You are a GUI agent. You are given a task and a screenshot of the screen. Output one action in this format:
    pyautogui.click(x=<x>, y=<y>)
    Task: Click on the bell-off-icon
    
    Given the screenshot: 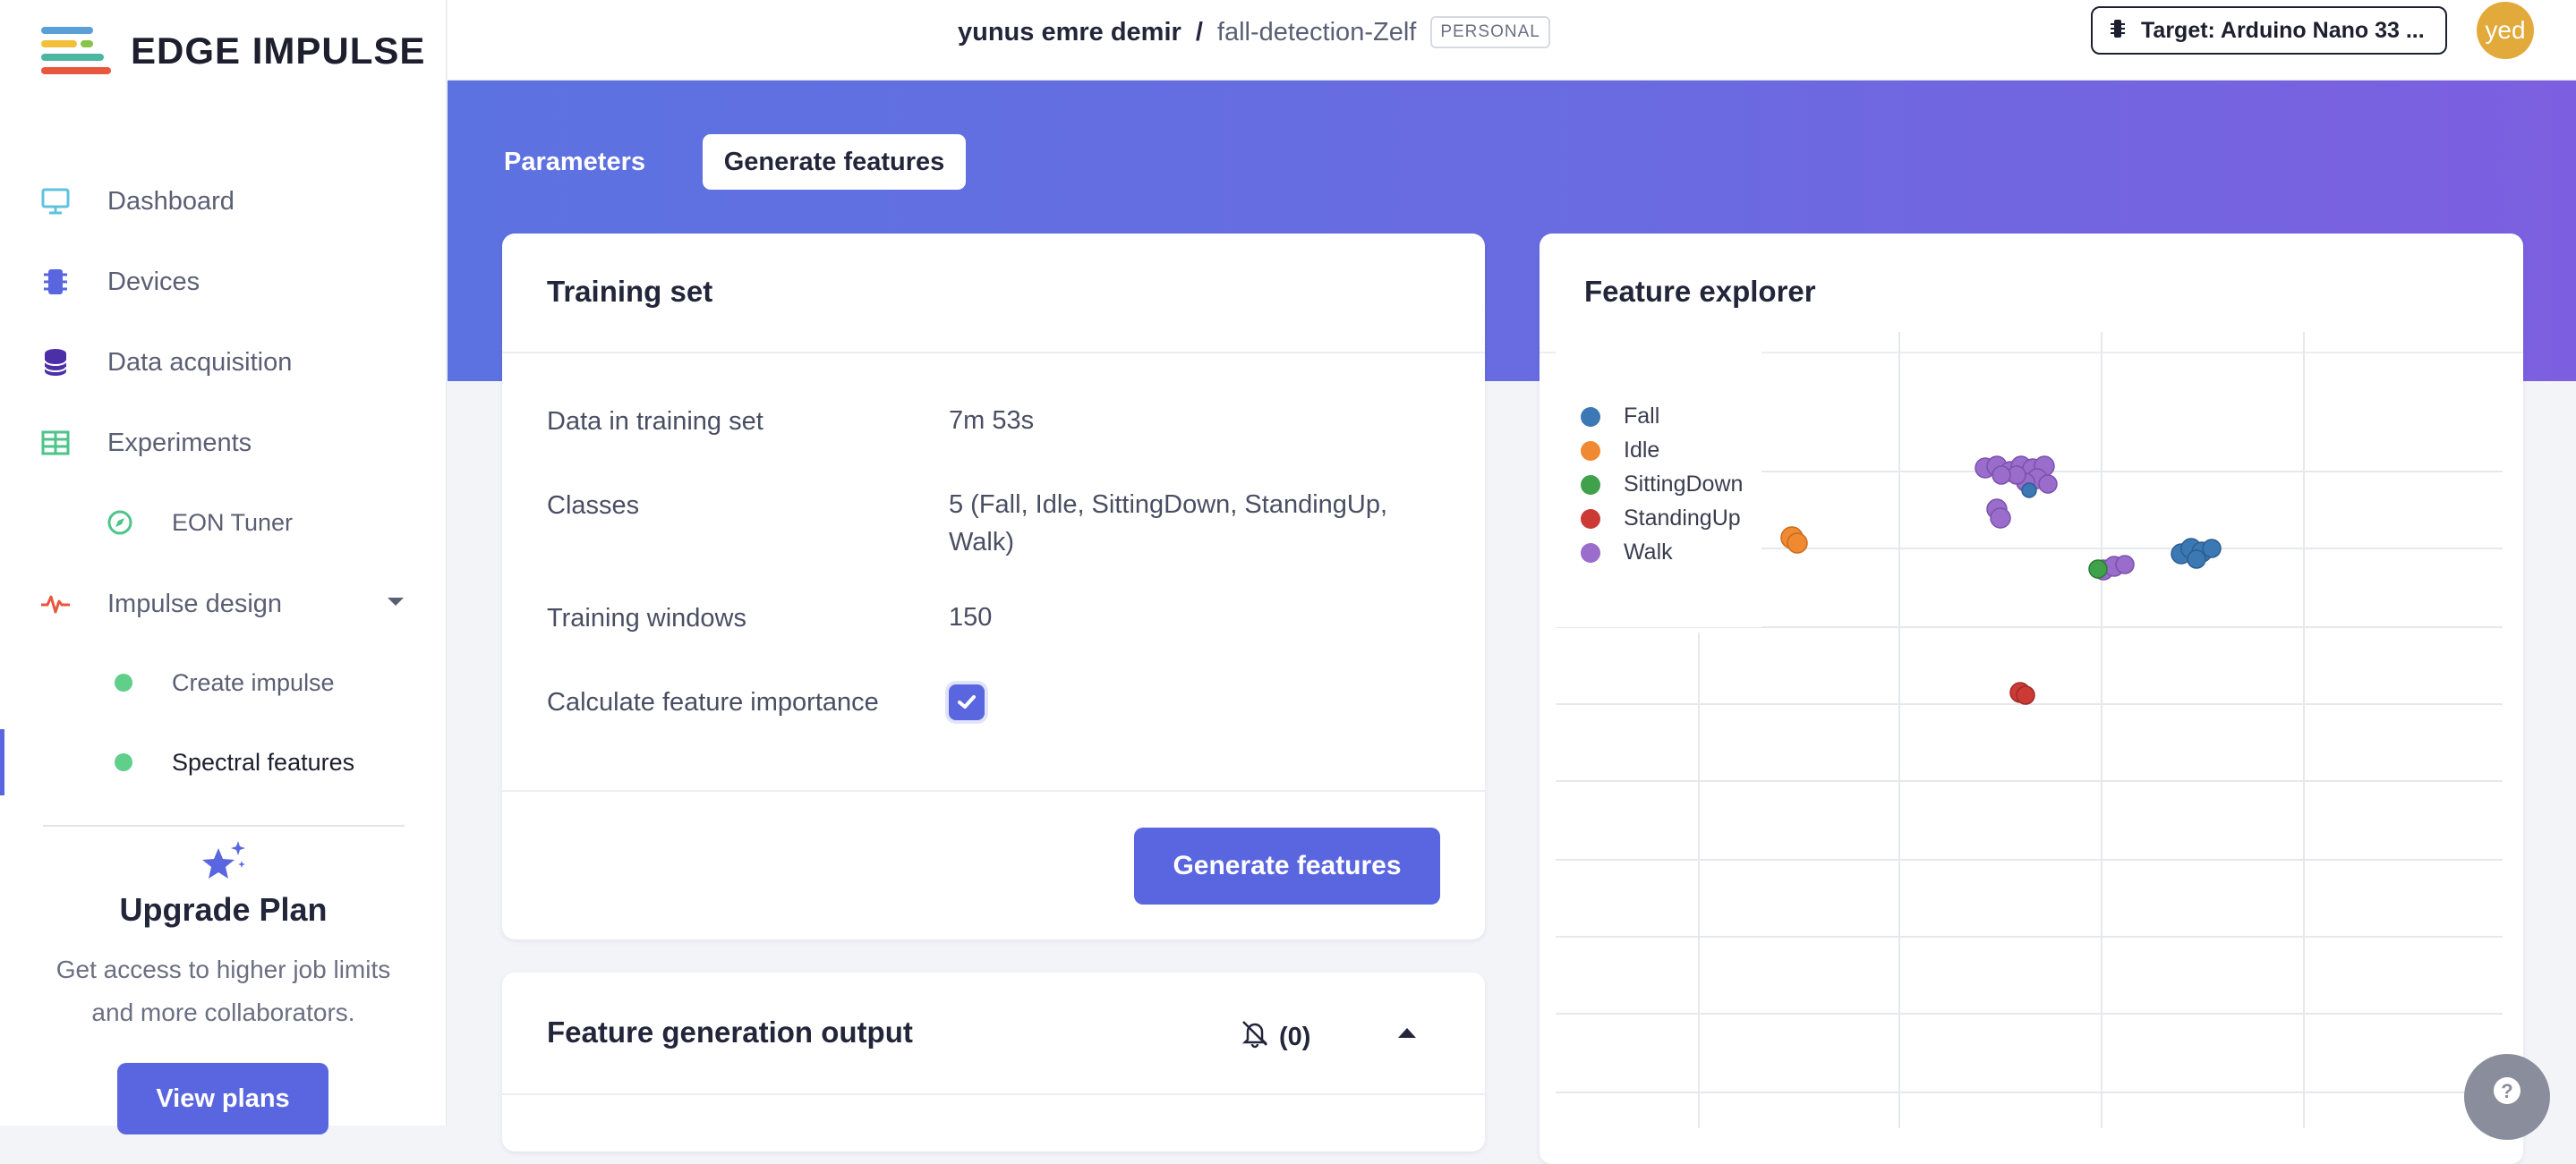 What is the action you would take?
    pyautogui.click(x=1255, y=1037)
    